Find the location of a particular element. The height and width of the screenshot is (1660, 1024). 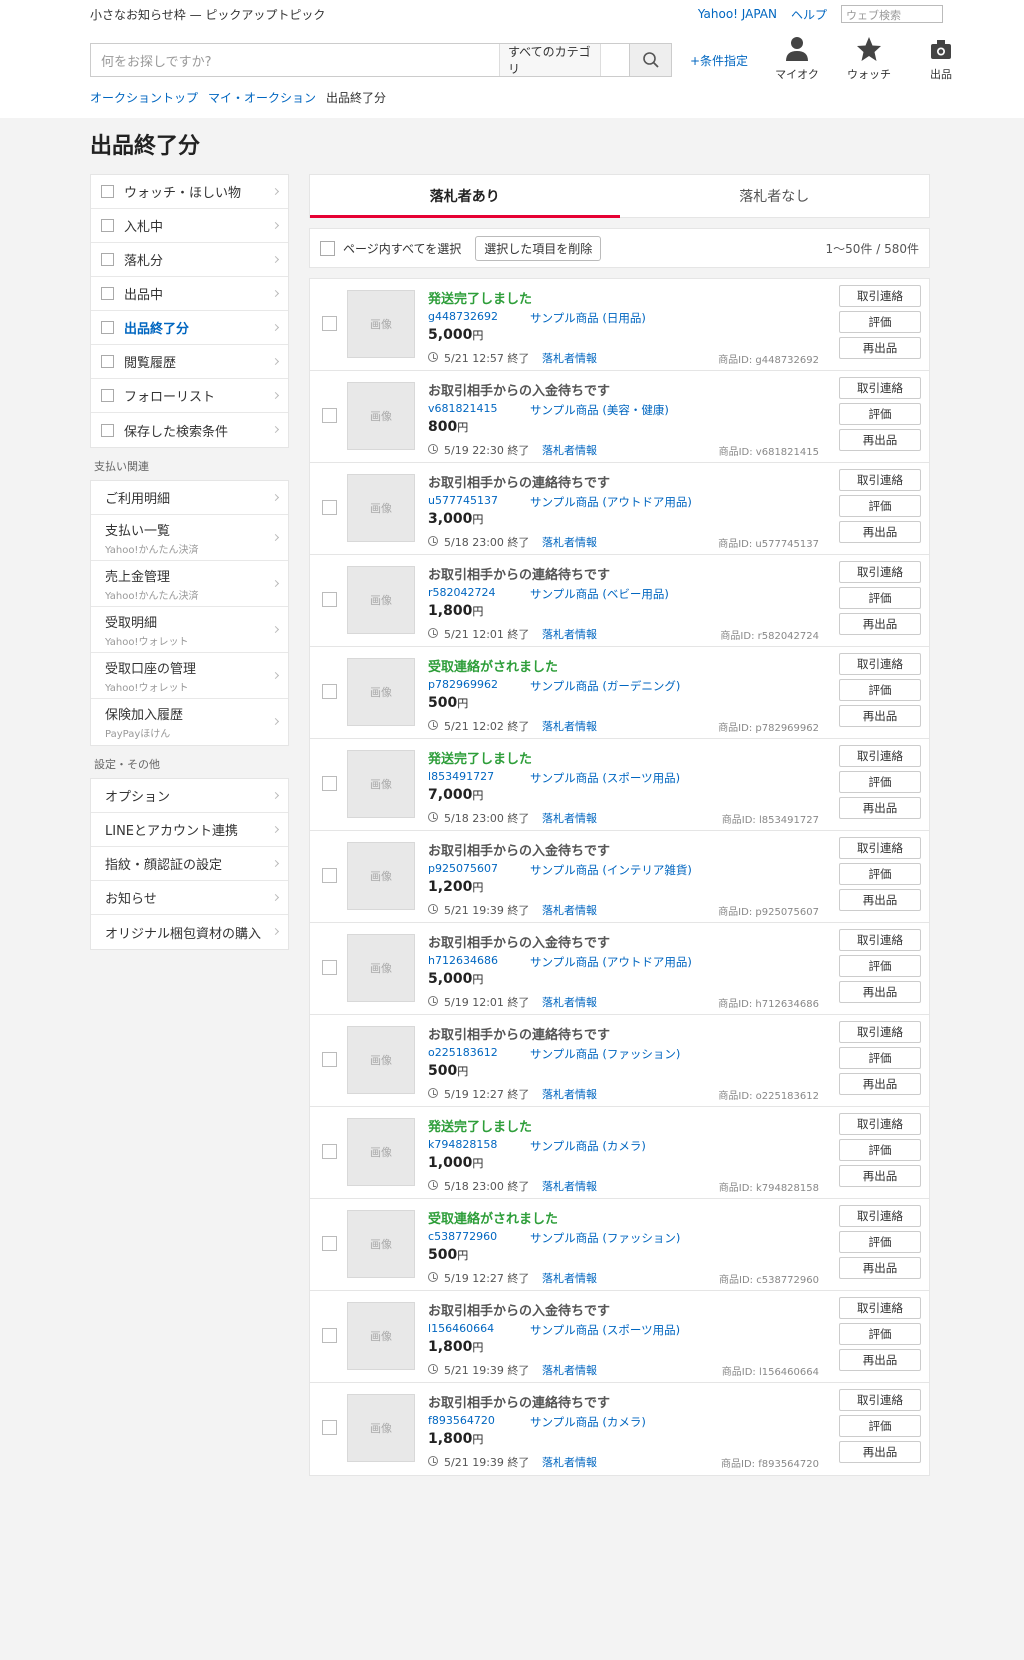

auction-id-link: l853491727 is located at coordinates (461, 776).